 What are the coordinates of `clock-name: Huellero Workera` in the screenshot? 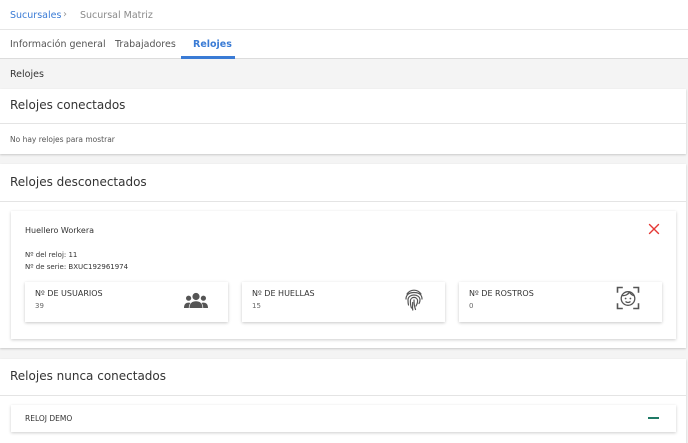 It's located at (60, 230).